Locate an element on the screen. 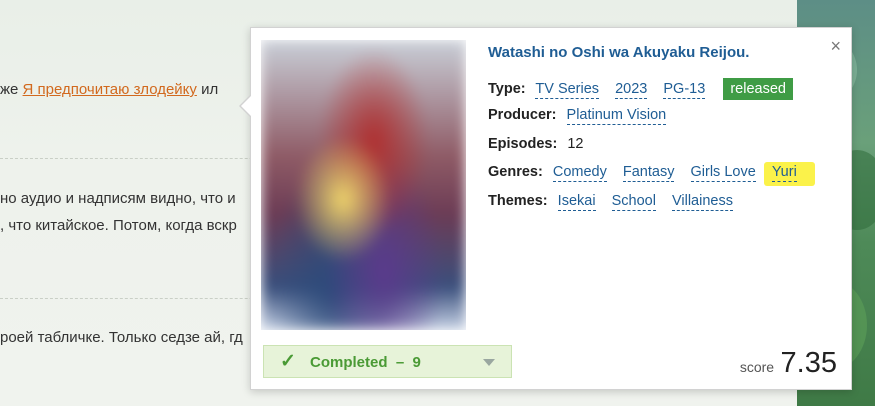  list-status-text: Completed – 9 is located at coordinates (365, 362).